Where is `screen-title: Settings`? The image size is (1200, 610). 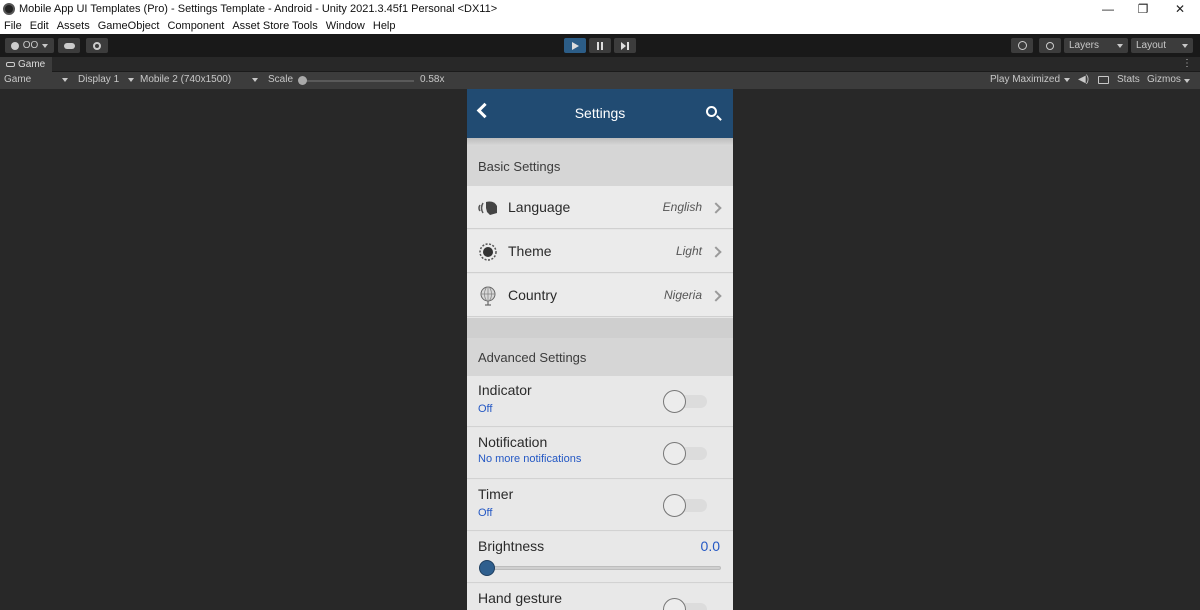
screen-title: Settings is located at coordinates (600, 113).